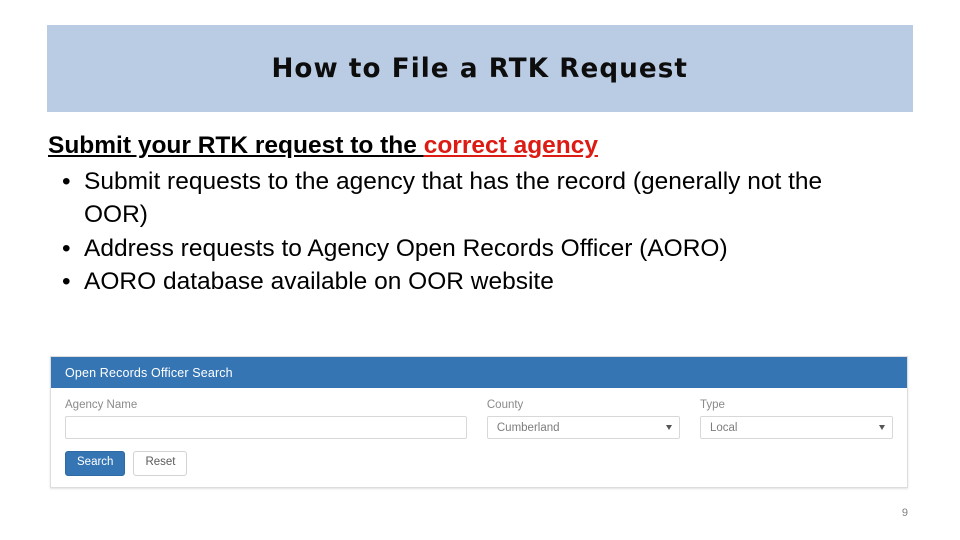  Describe the element at coordinates (904, 513) in the screenshot. I see `page-number: 9` at that location.